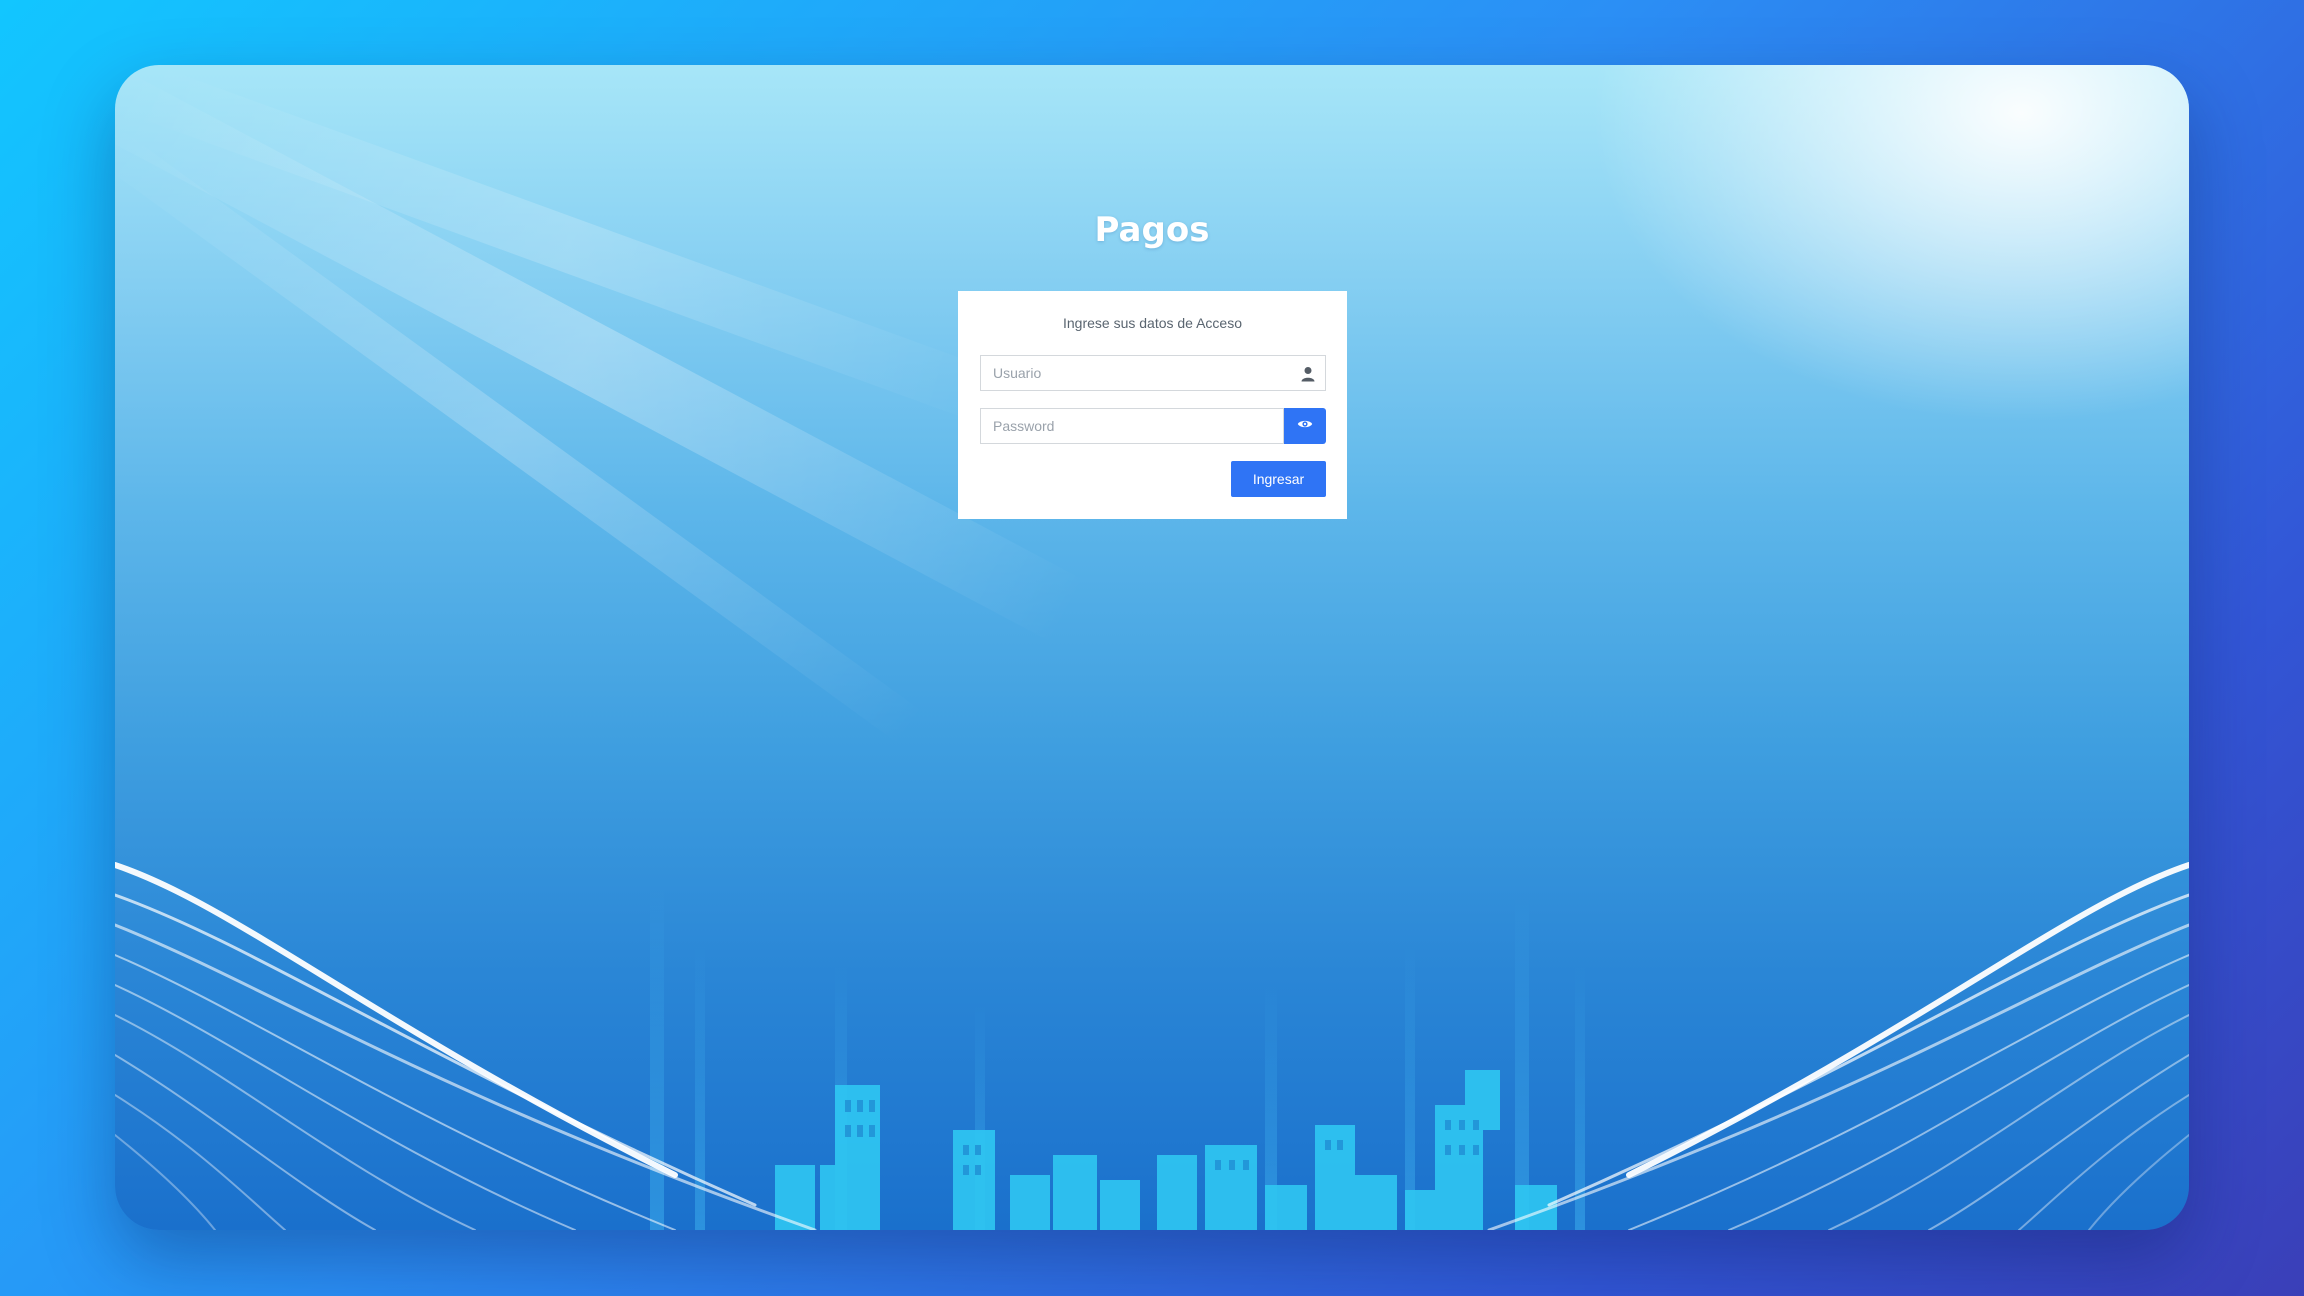 This screenshot has height=1296, width=2304. What do you see at coordinates (1152, 323) in the screenshot?
I see `login-message: Ingrese sus datos de Acceso` at bounding box center [1152, 323].